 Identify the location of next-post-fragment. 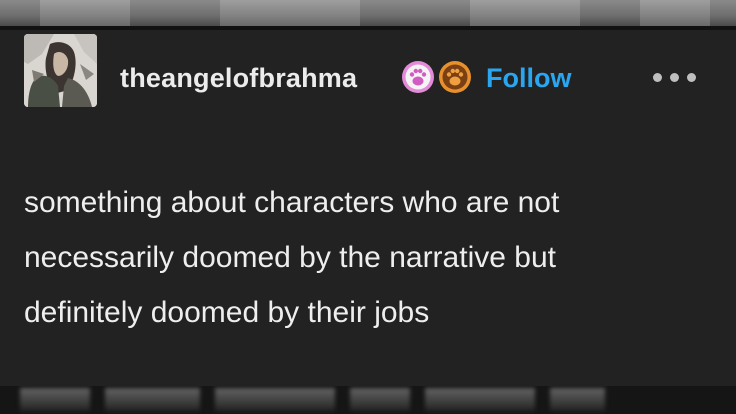
(368, 400).